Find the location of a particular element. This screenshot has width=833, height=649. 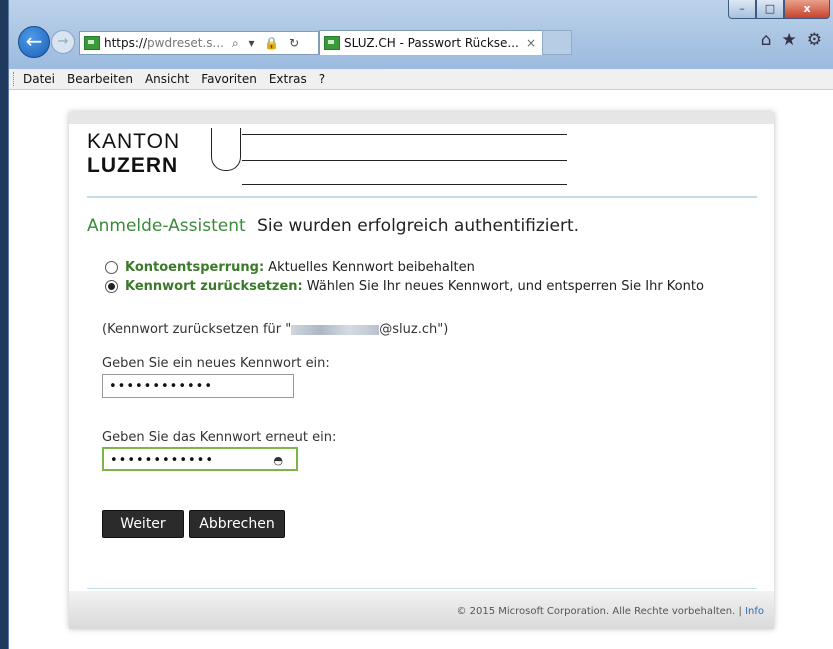

browser-toolbar-icons: ⌂ ★ ⚙ is located at coordinates (791, 40).